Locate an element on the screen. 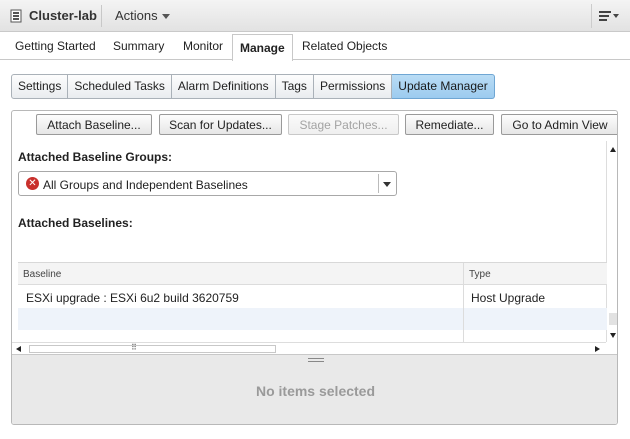  panel-menu-button is located at coordinates (607, 16).